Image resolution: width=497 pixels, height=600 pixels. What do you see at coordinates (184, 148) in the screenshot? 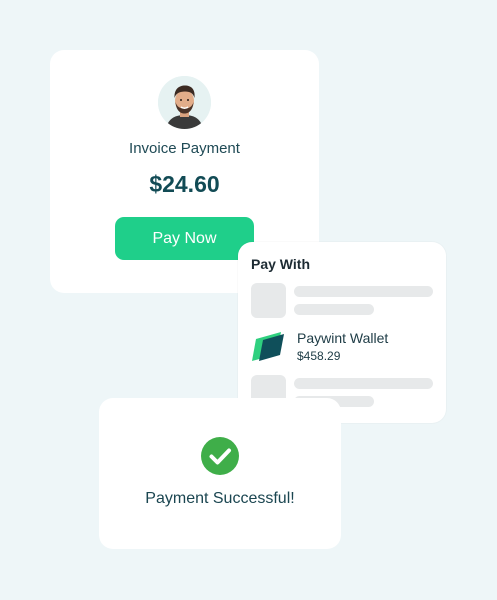
I see `invoice-title: Invoice Payment` at bounding box center [184, 148].